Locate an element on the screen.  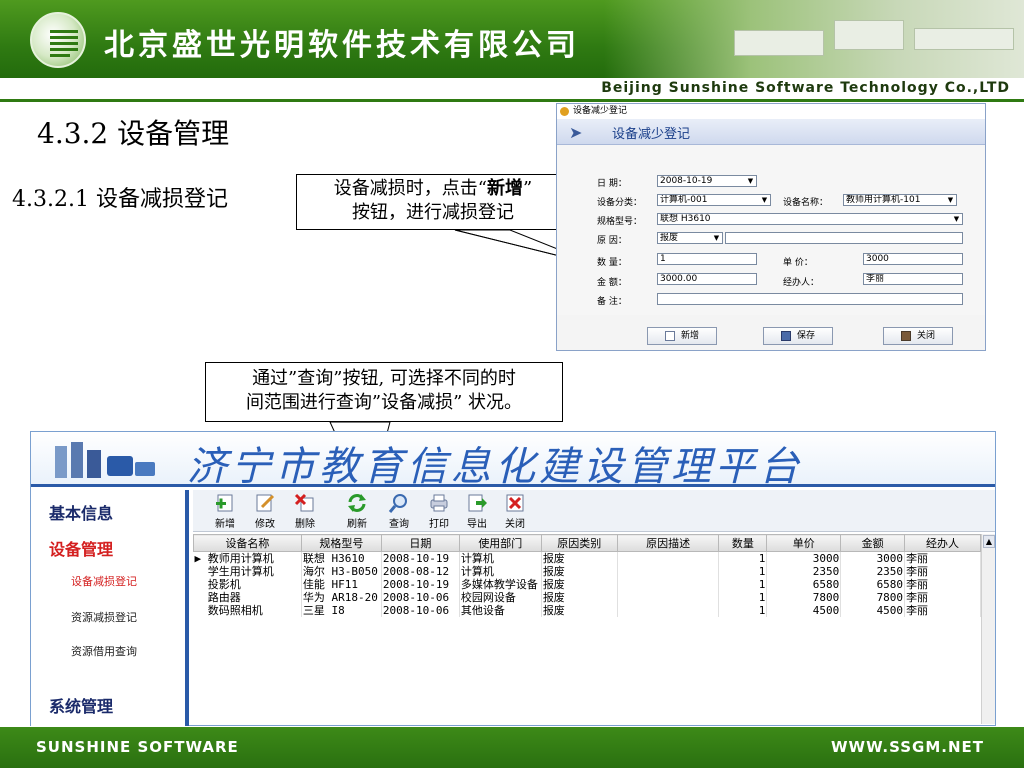
sidebar-item-resource-borrow: 资源借用查询 is located at coordinates (104, 651).